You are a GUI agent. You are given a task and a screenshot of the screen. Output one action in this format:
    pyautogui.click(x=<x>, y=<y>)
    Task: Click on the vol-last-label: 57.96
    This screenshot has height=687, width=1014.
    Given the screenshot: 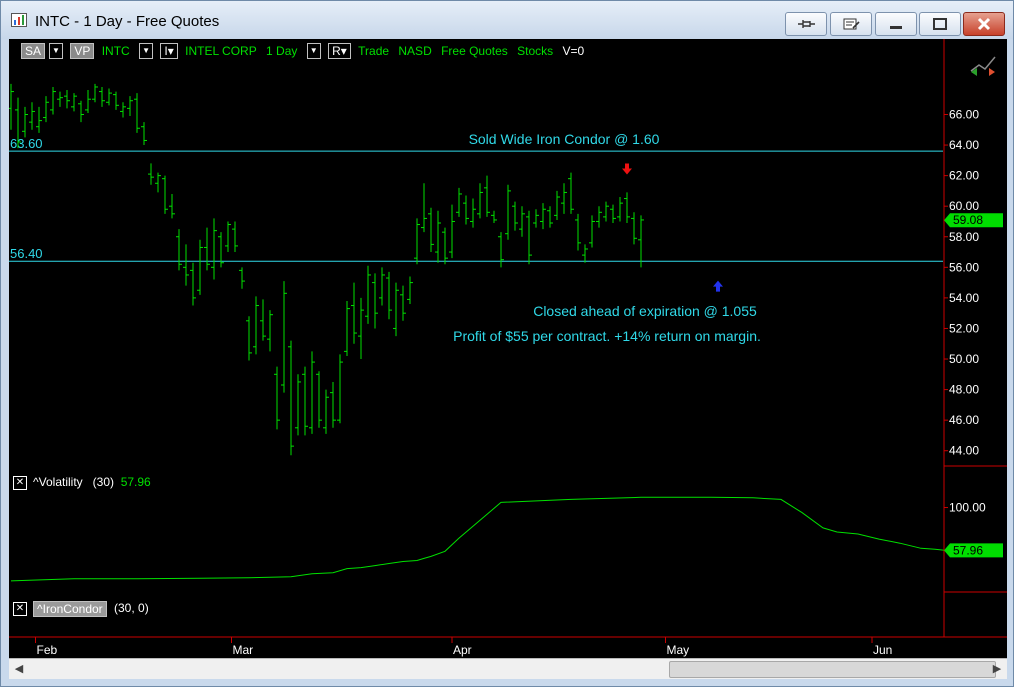 What is the action you would take?
    pyautogui.click(x=968, y=550)
    